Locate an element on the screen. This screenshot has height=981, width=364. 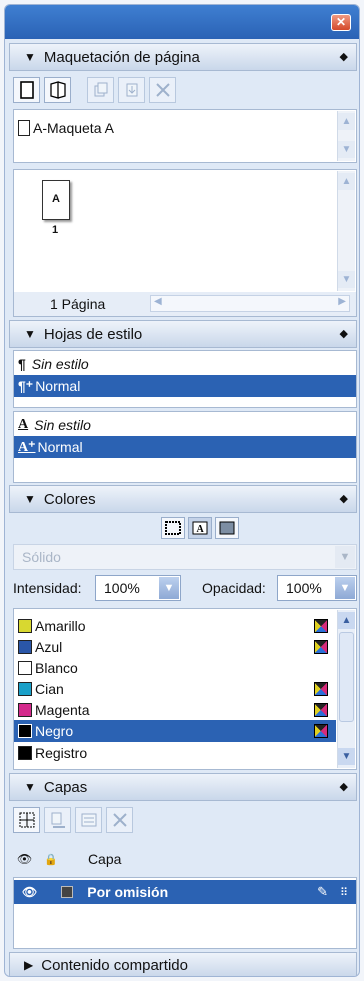
layer-options-button is located at coordinates (88, 820).